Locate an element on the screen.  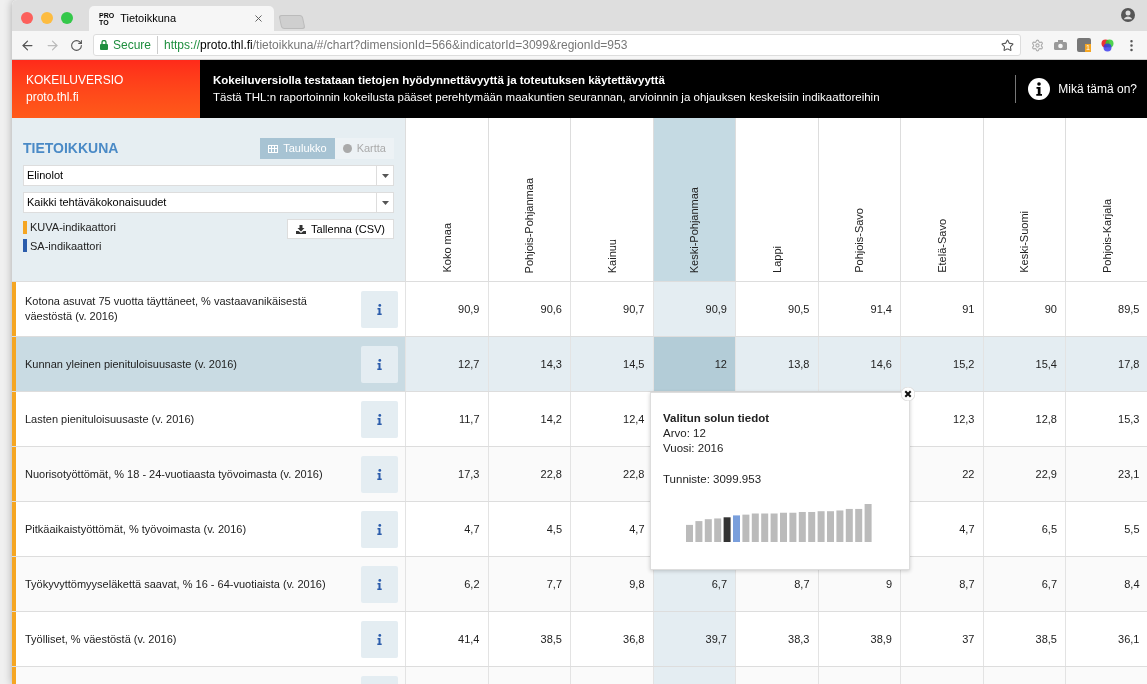
minimize-window-icon is located at coordinates (47, 18).